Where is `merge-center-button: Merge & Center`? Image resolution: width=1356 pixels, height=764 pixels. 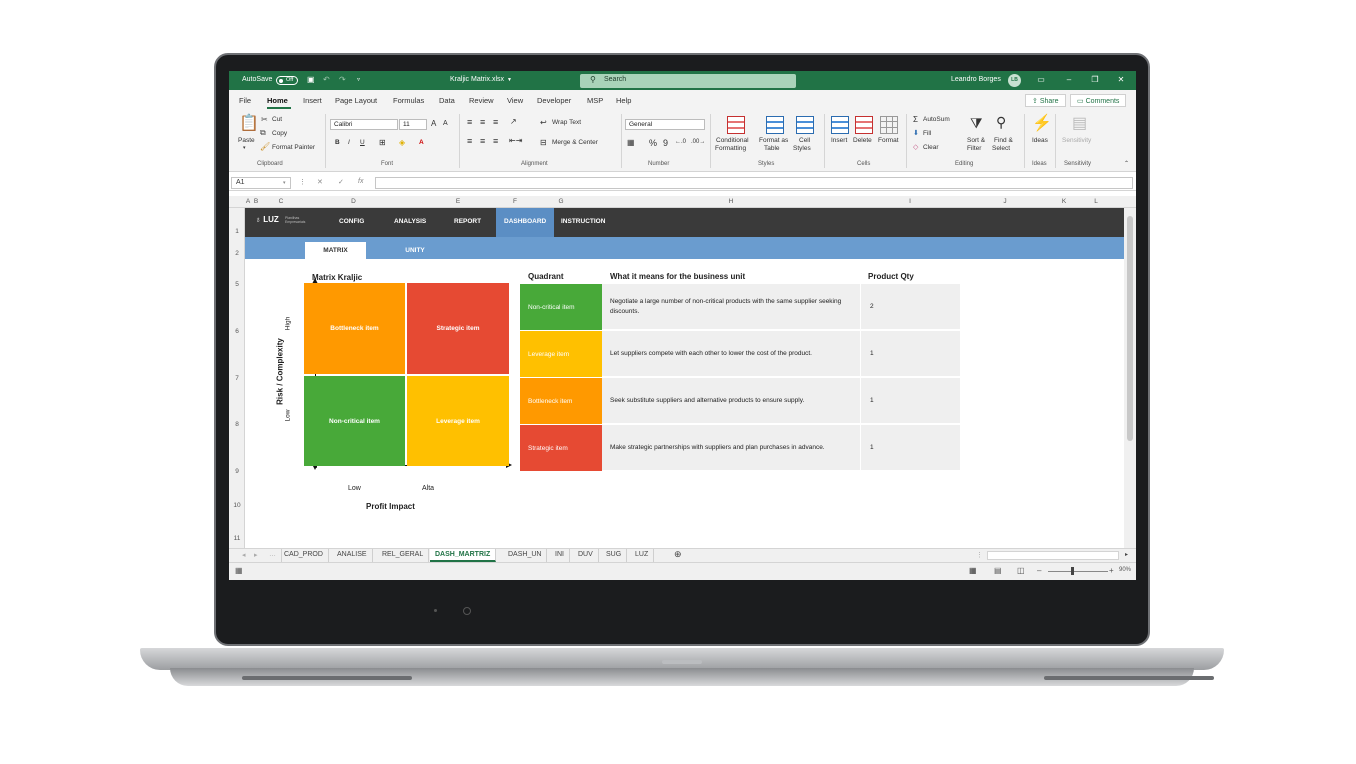 merge-center-button: Merge & Center is located at coordinates (575, 142).